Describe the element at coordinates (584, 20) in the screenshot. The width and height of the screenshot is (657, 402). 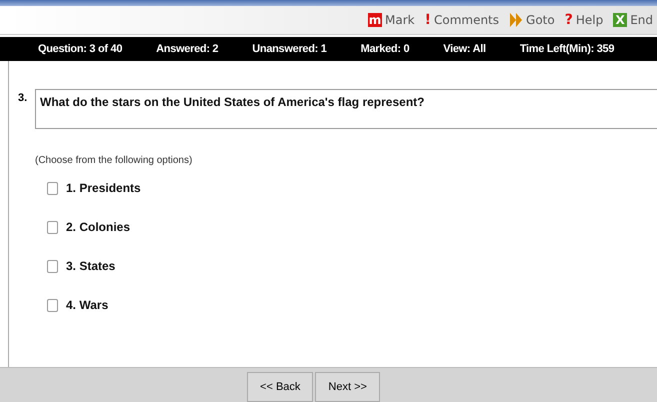
I see `toolbar-button: ? Help` at that location.